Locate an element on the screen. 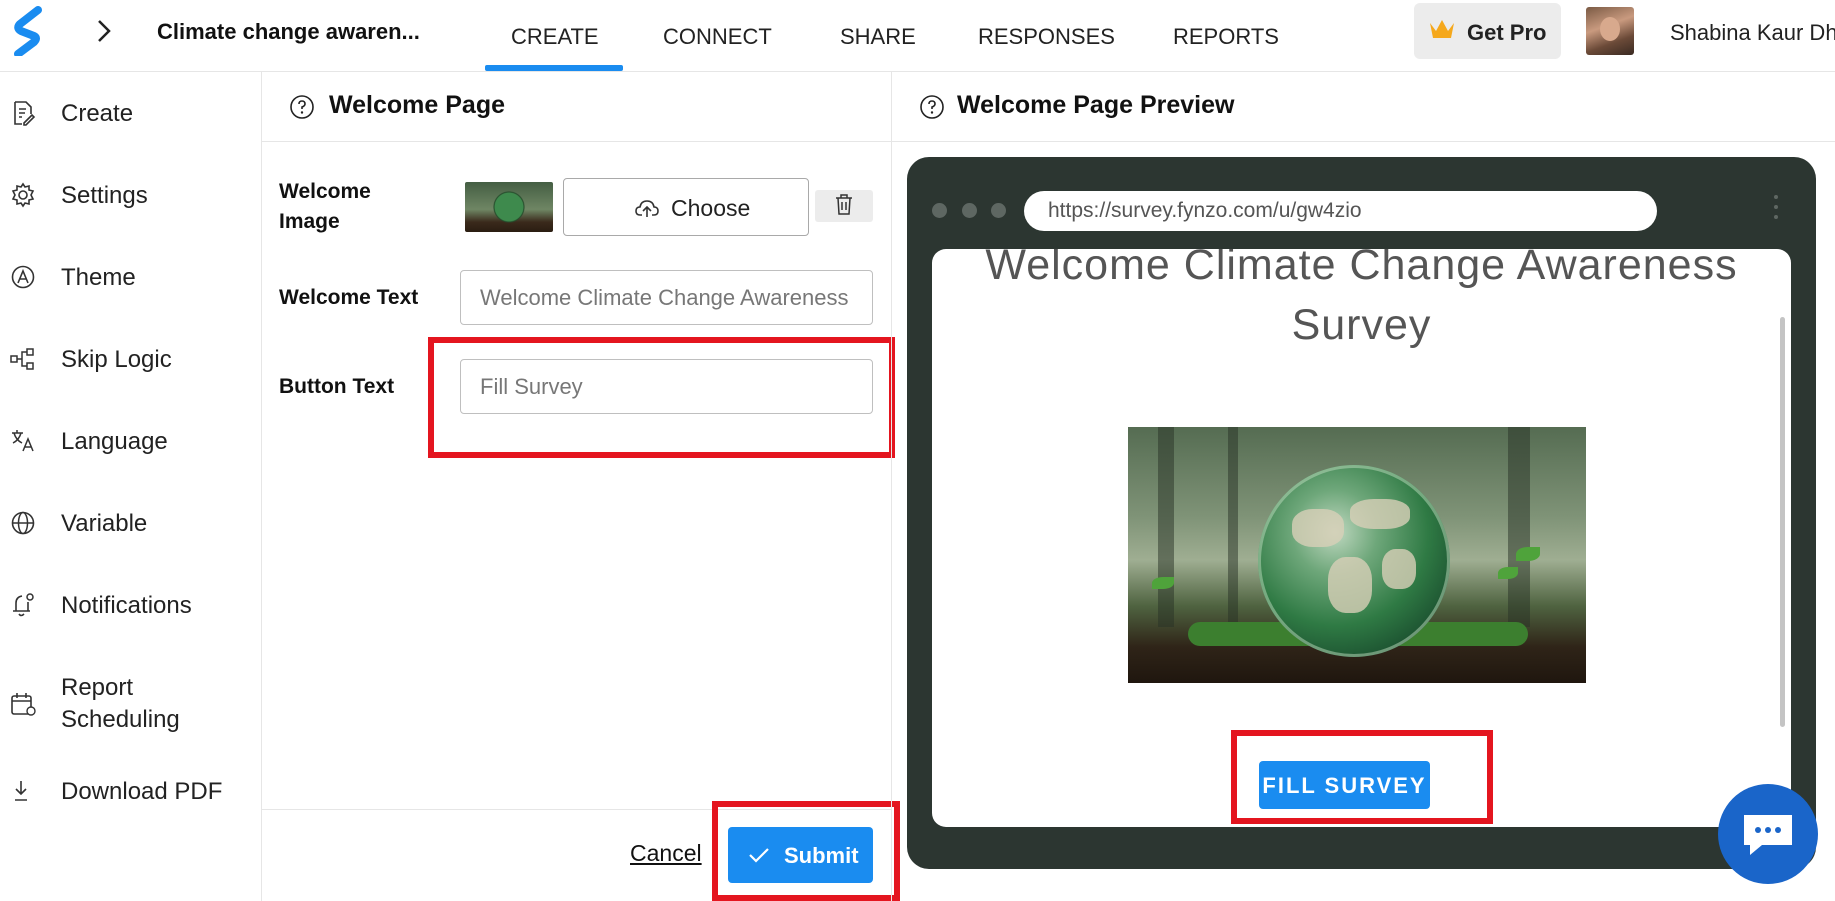 The height and width of the screenshot is (901, 1835). url-bar: https://survey.fynzo.com/u/gw4zio is located at coordinates (1340, 211).